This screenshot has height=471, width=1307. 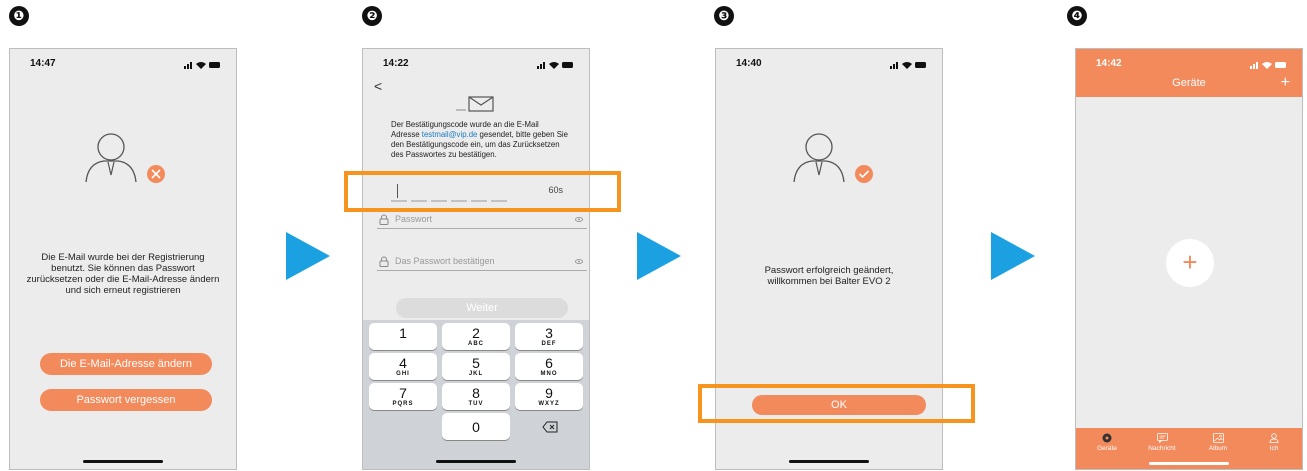 I want to click on confirm-password-field: Das Passwort bestätigen, so click(x=482, y=262).